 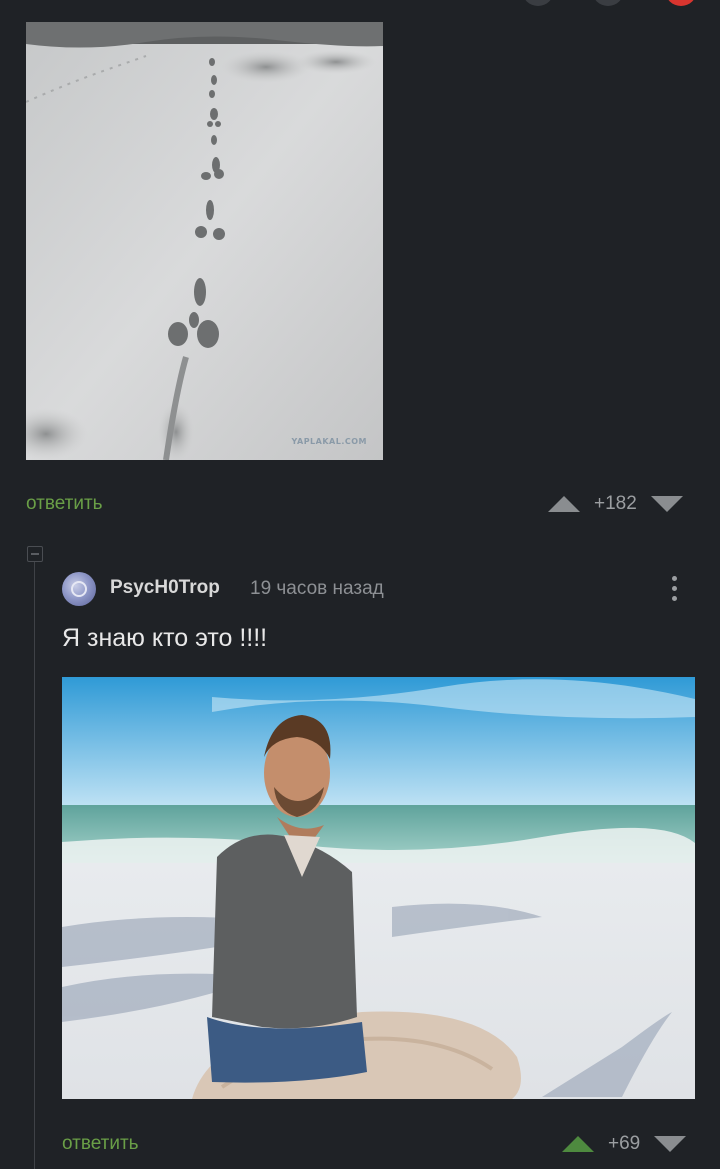 I want to click on avatar, so click(x=79, y=589).